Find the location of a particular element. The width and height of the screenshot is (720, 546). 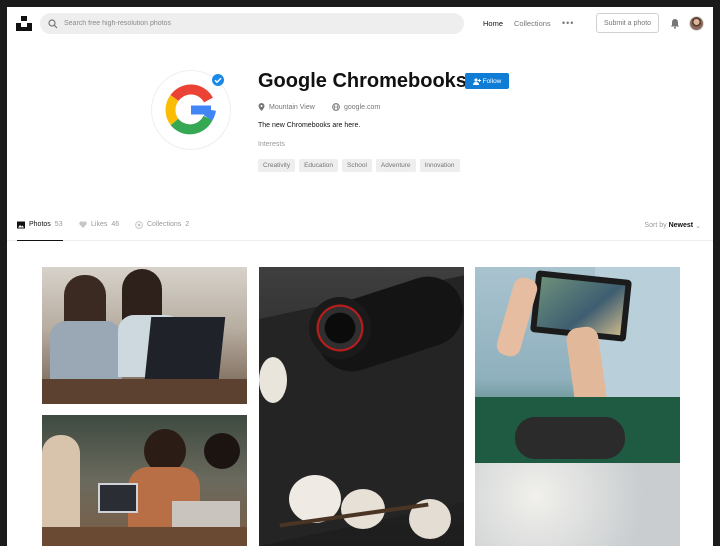

interest-tag: School is located at coordinates (357, 165).